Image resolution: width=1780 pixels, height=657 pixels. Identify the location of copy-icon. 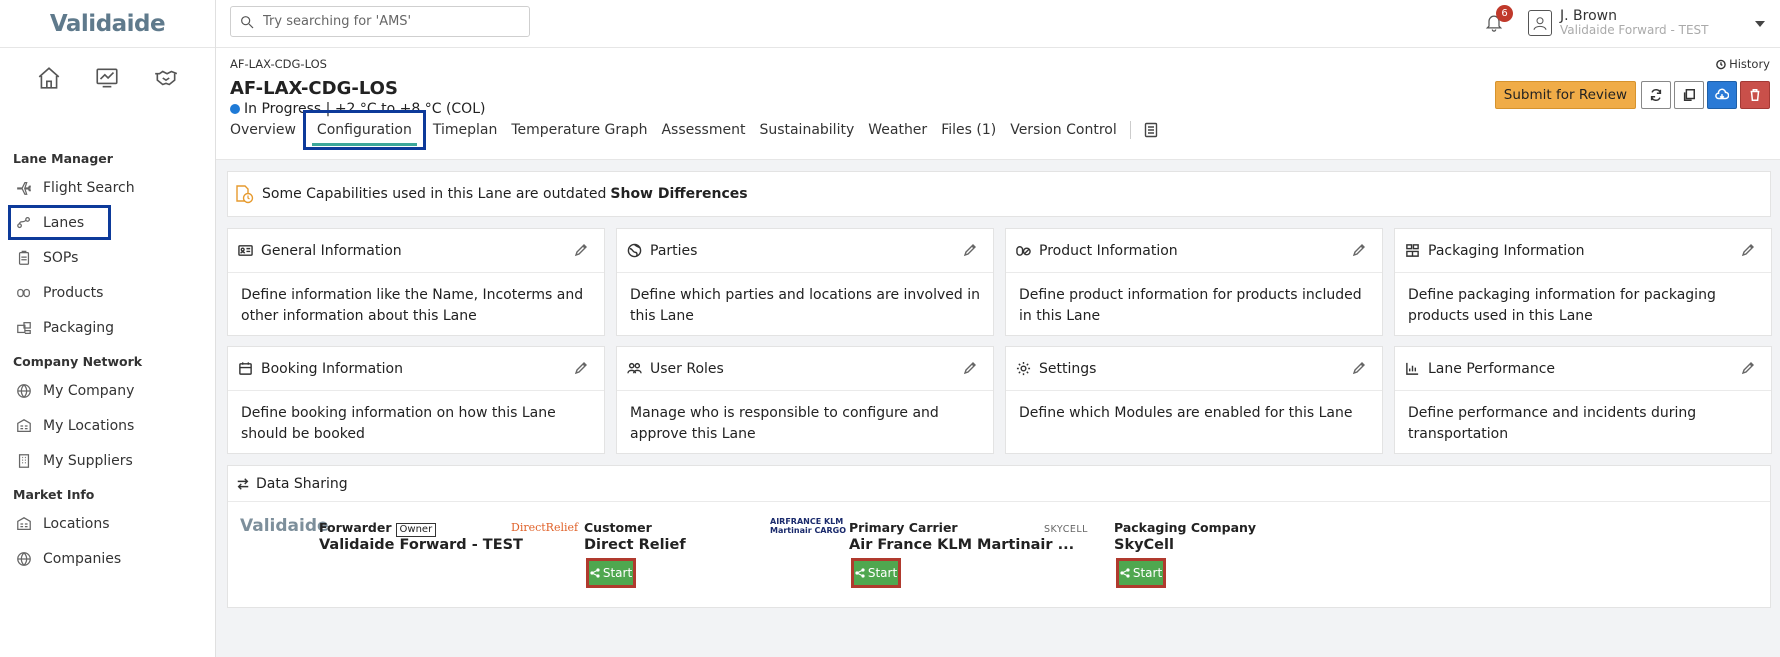
(1689, 95).